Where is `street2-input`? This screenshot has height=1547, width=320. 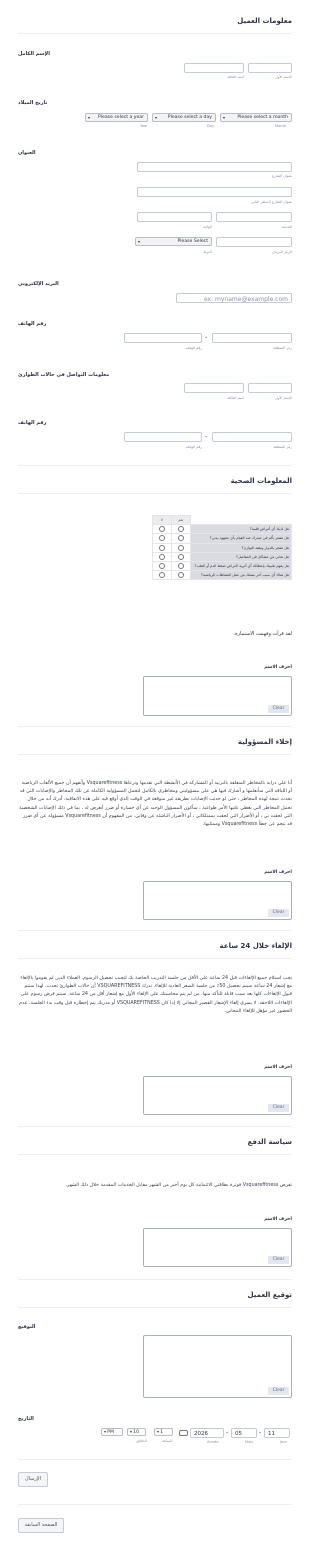
street2-input is located at coordinates (214, 192).